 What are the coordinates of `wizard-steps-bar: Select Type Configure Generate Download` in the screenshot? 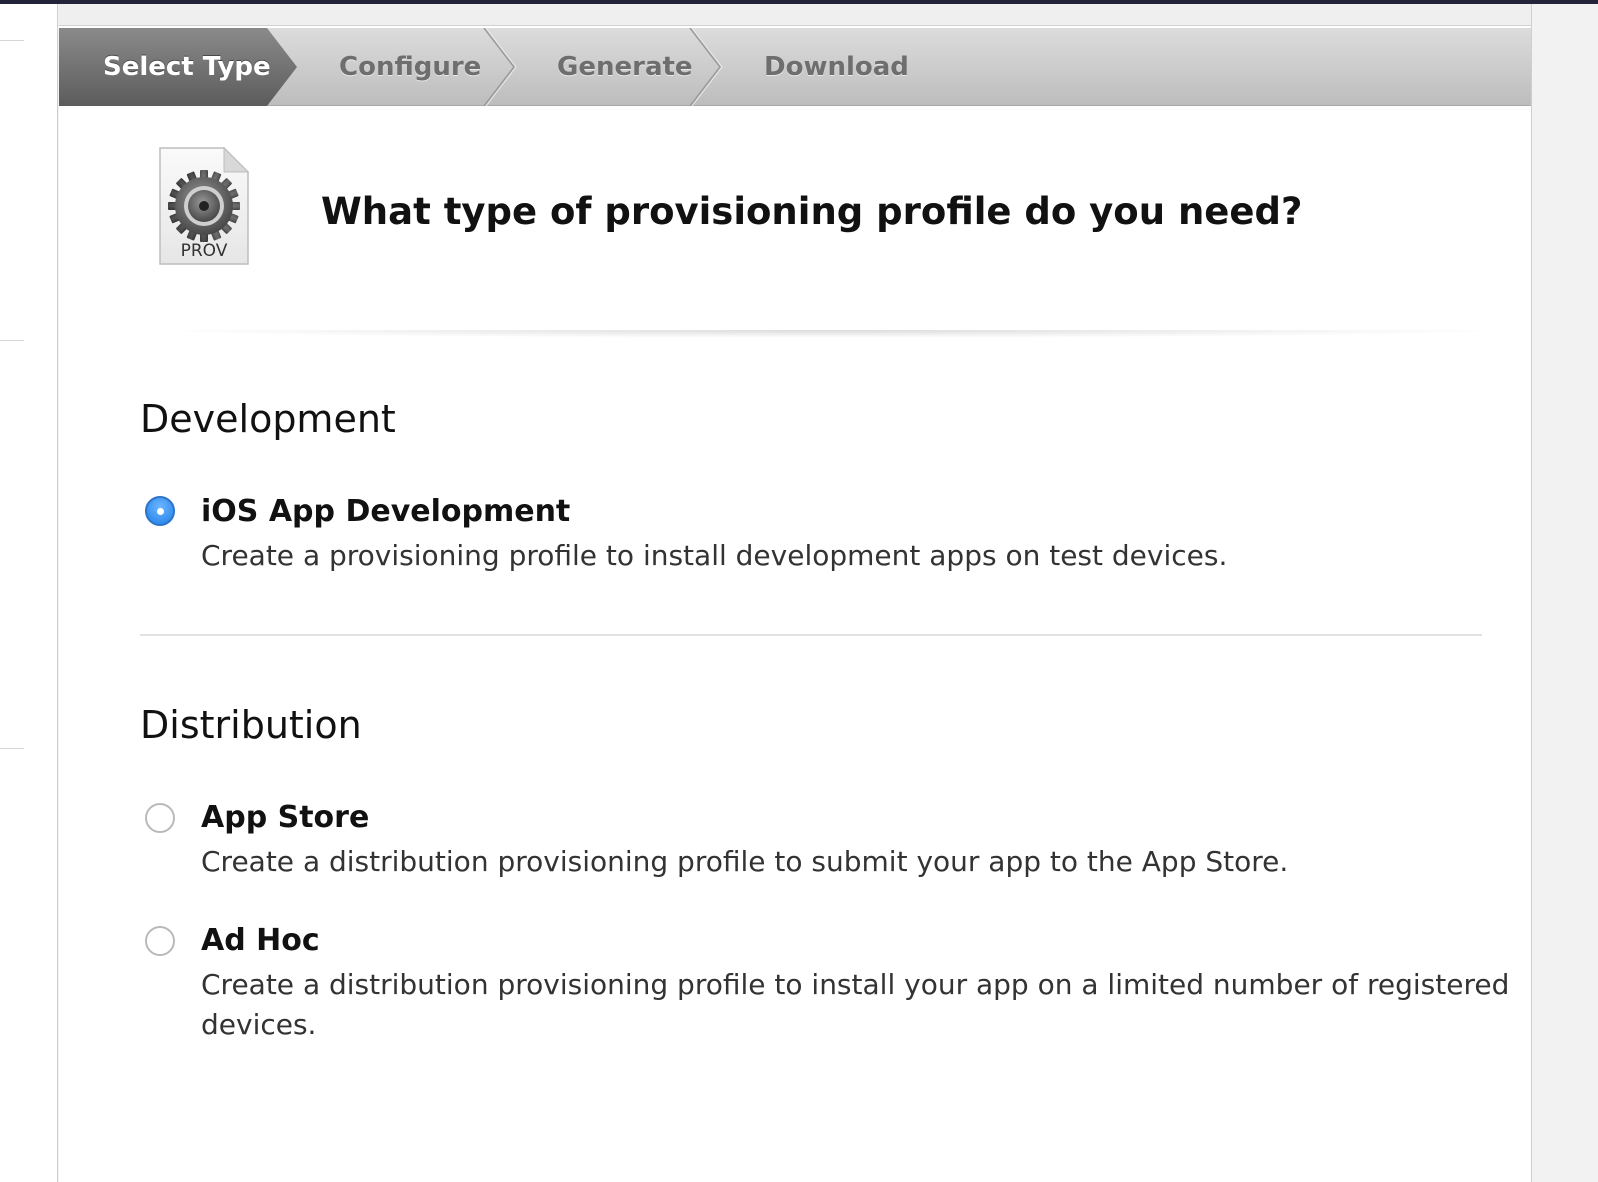 It's located at (795, 67).